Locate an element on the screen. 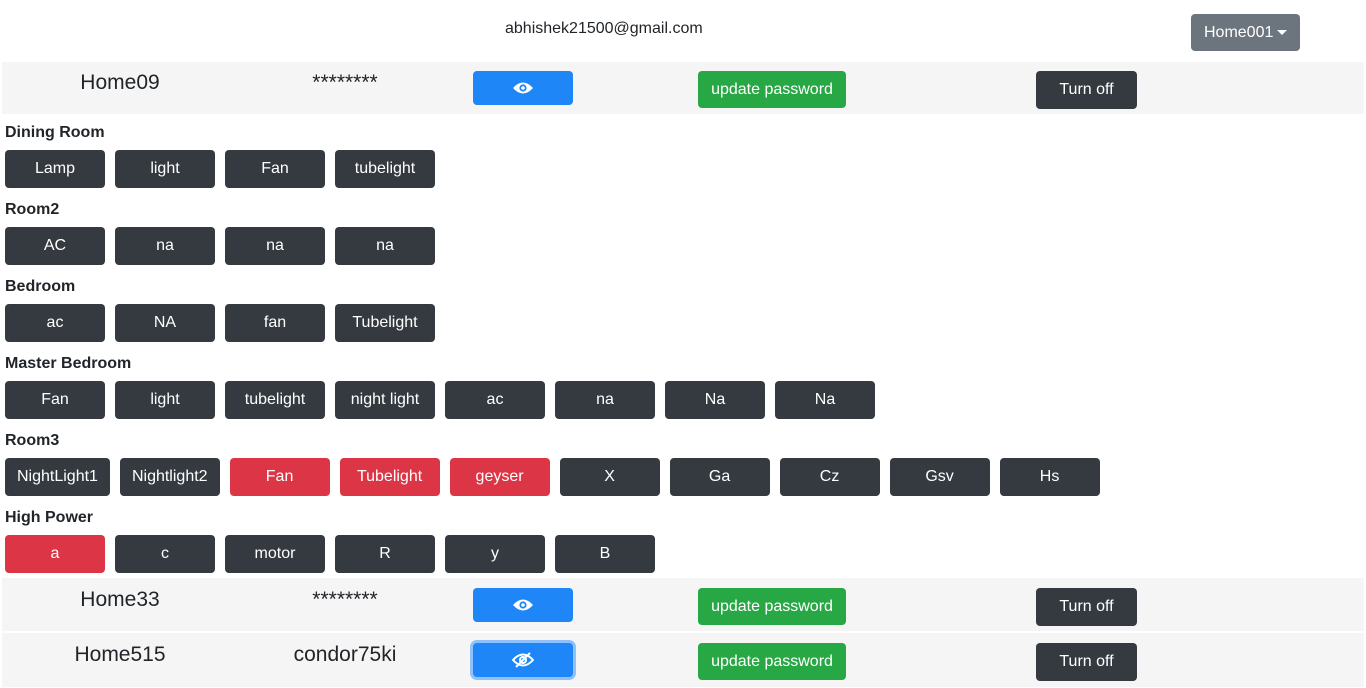 Image resolution: width=1366 pixels, height=688 pixels. device-button: Hs is located at coordinates (1049, 477).